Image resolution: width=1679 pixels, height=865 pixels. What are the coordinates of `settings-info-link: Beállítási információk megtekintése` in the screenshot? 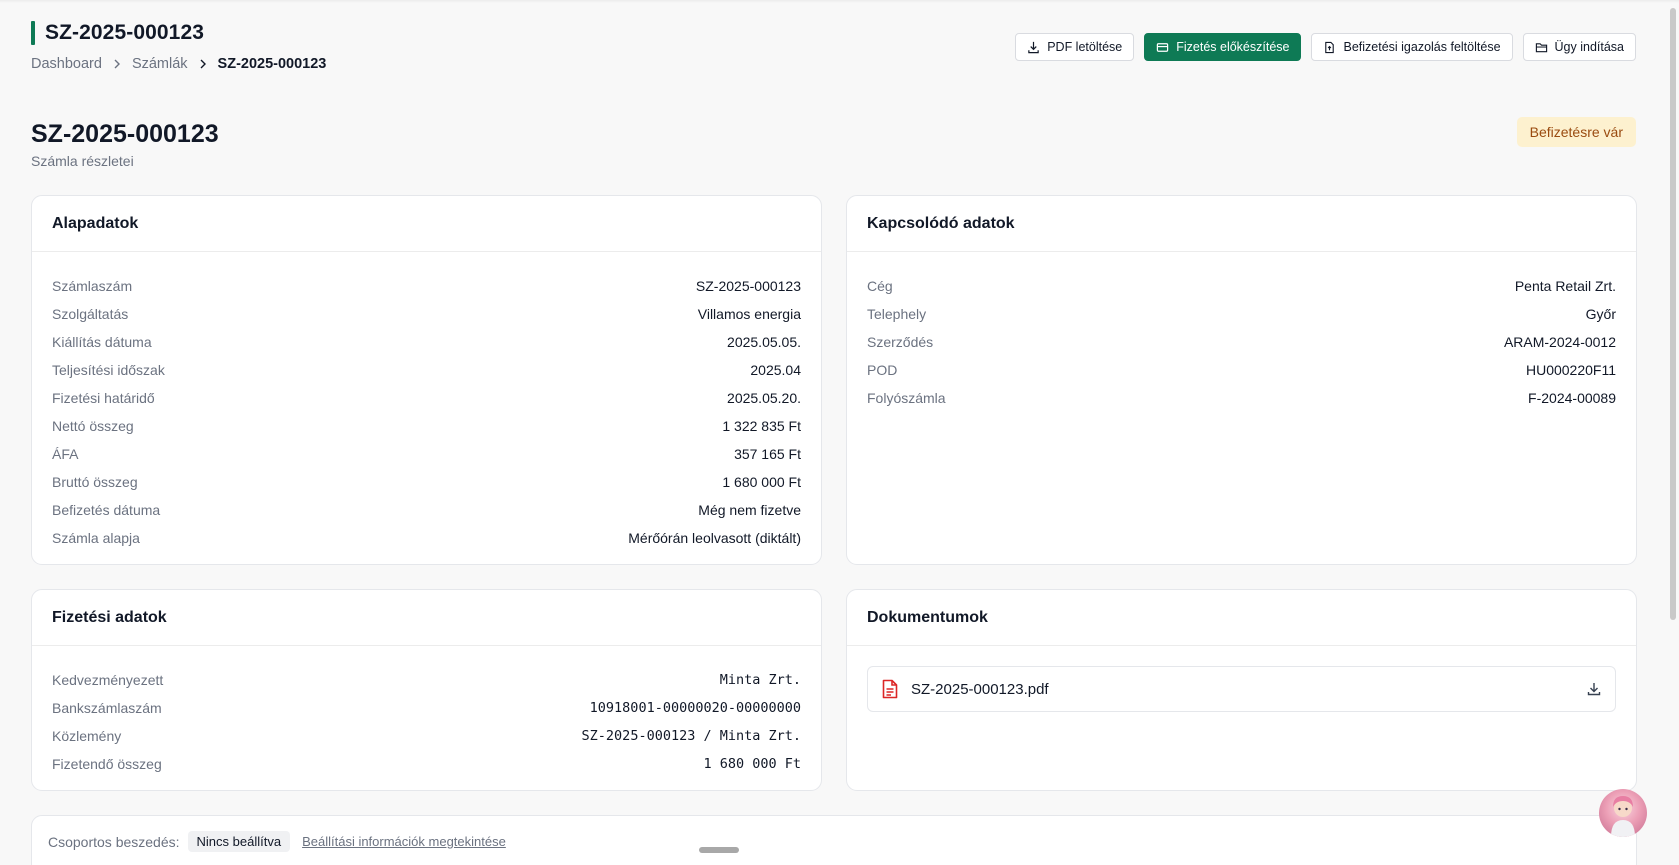 It's located at (404, 841).